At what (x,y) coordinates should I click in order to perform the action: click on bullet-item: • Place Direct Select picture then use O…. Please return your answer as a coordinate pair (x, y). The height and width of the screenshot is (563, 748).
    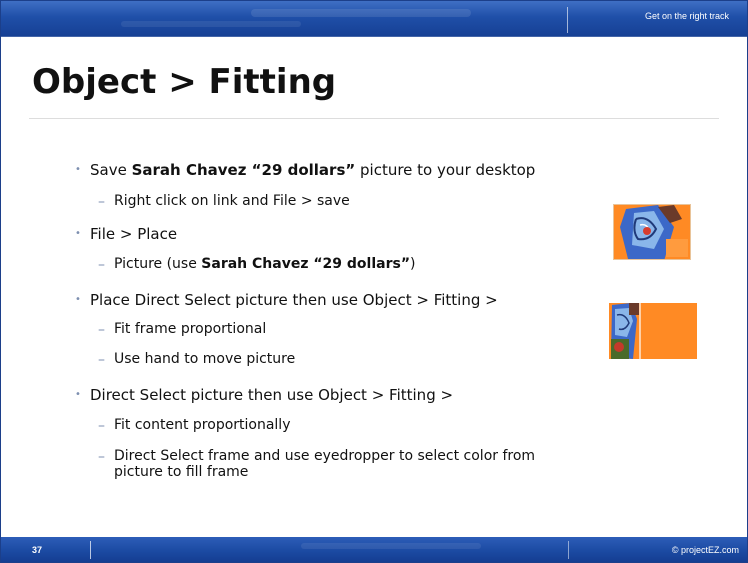
    Looking at the image, I should click on (286, 300).